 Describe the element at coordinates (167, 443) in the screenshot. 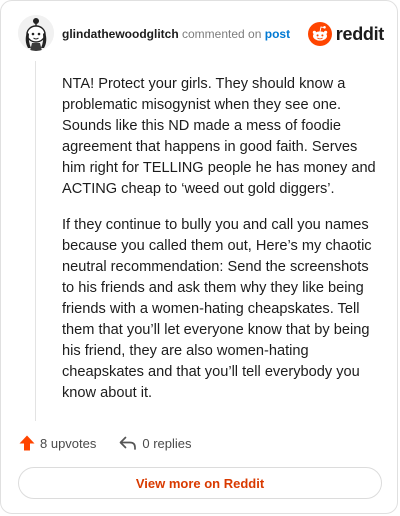

I see `reply-count: 0 replies` at that location.